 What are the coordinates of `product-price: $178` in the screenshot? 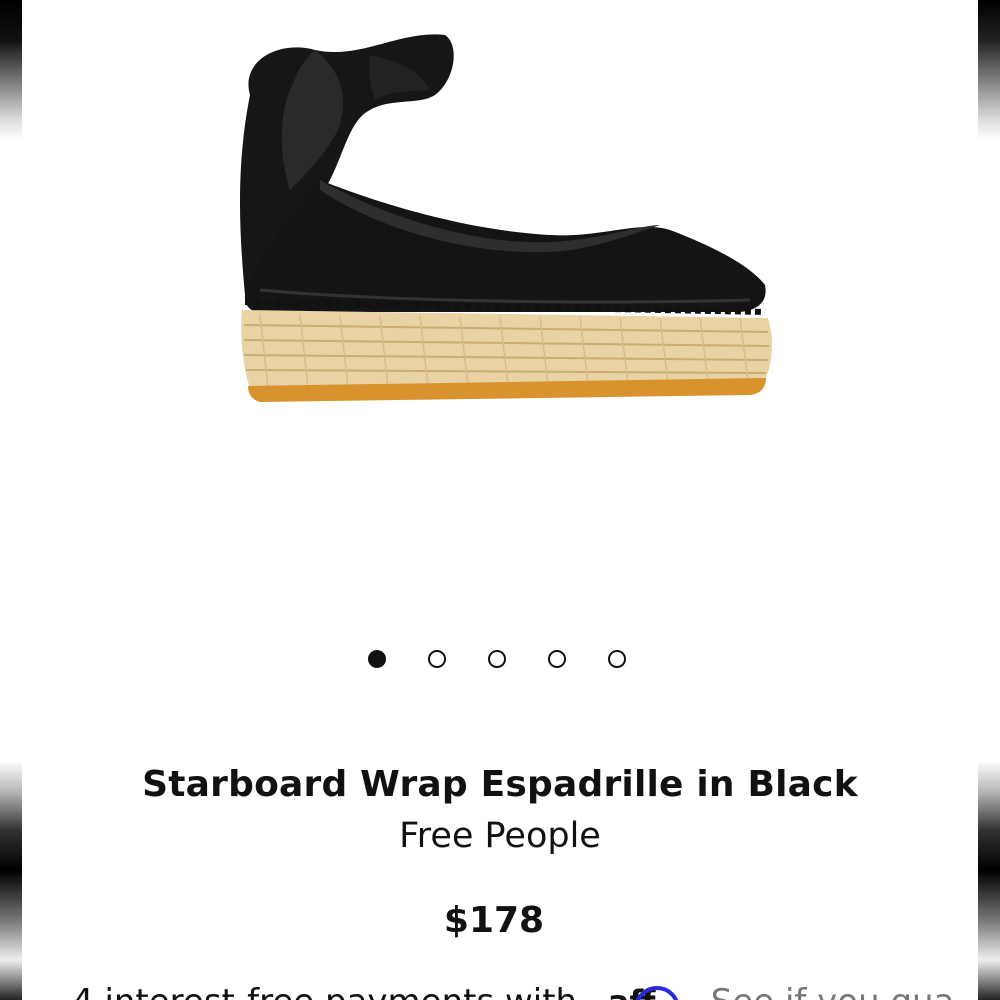 It's located at (494, 920).